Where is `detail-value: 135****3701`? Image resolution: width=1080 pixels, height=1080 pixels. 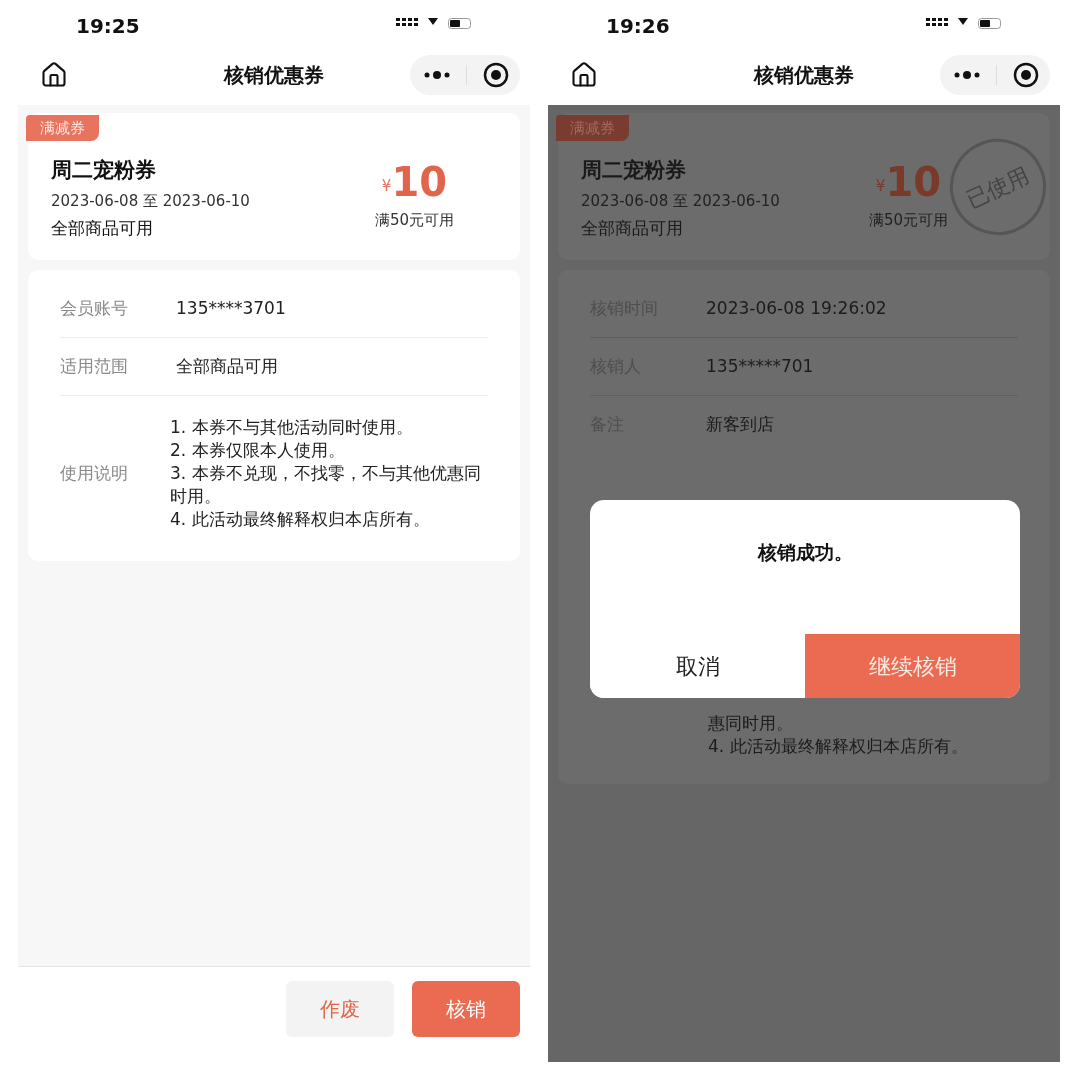
detail-value: 135****3701 is located at coordinates (231, 308).